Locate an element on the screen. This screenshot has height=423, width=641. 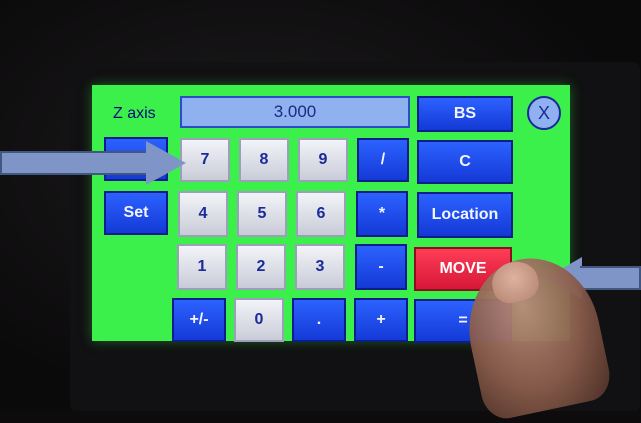
key-0: 0 is located at coordinates (259, 320).